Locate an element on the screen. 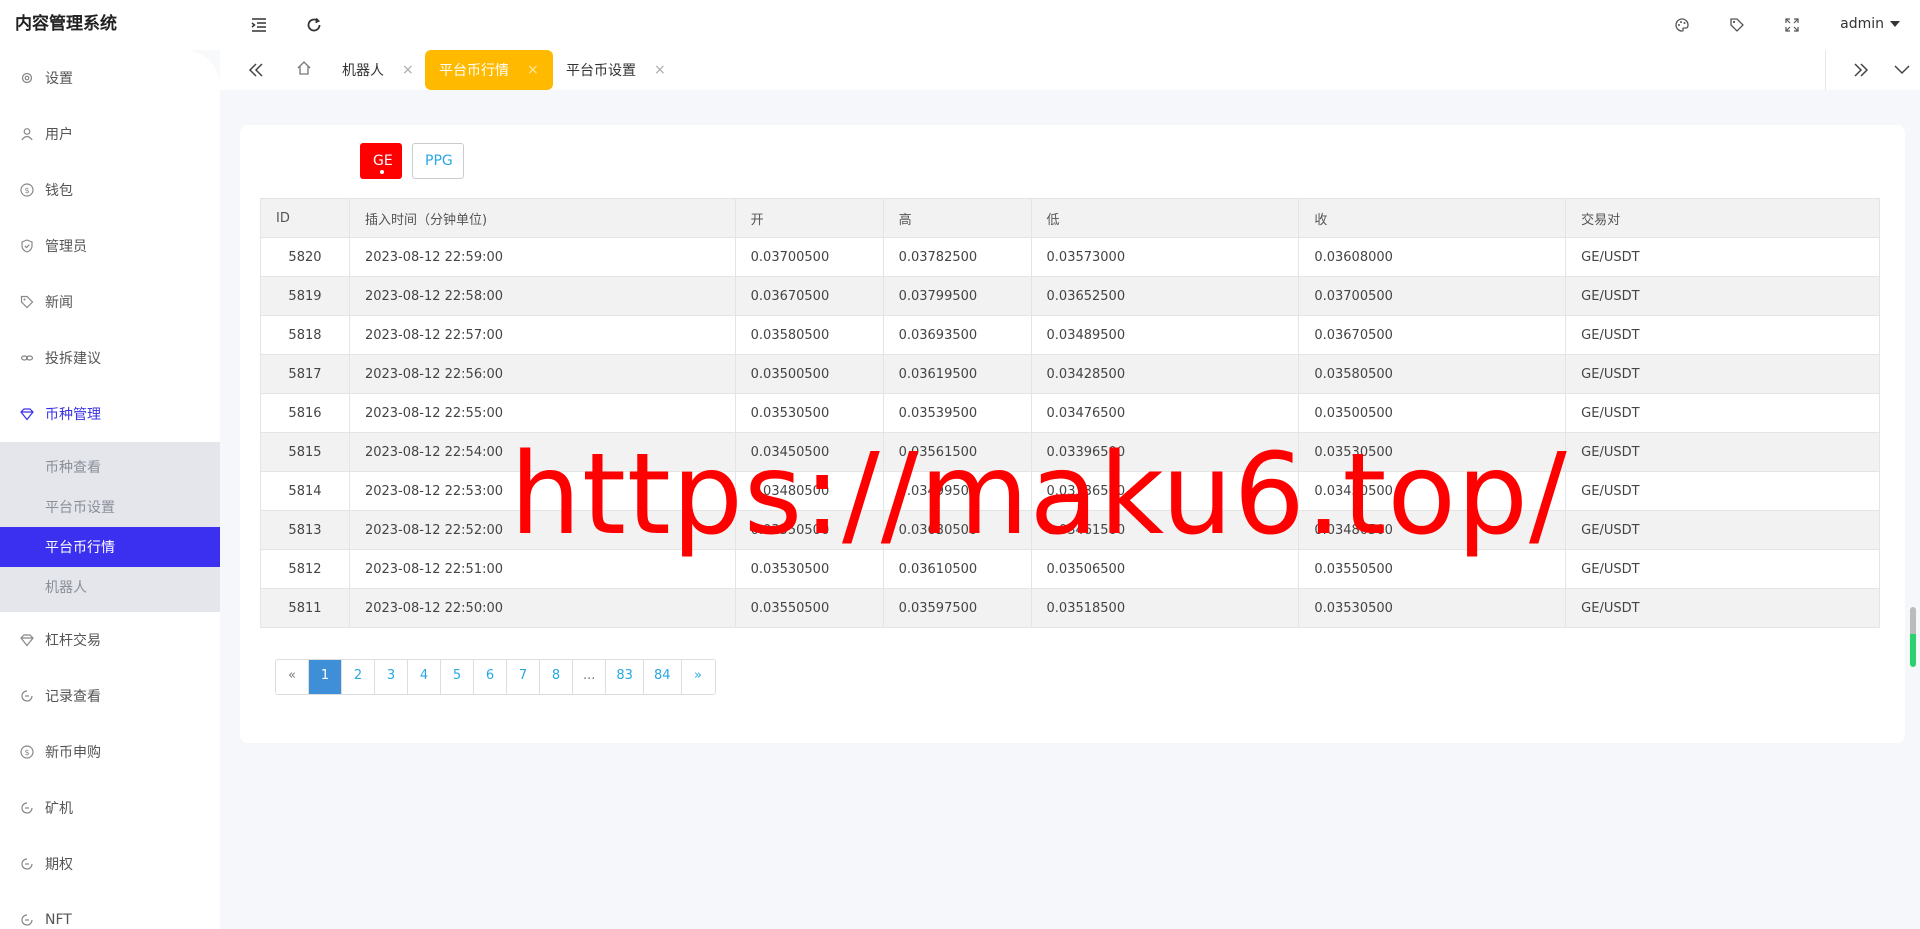 The image size is (1920, 929). cell-id: 5815 is located at coordinates (305, 452).